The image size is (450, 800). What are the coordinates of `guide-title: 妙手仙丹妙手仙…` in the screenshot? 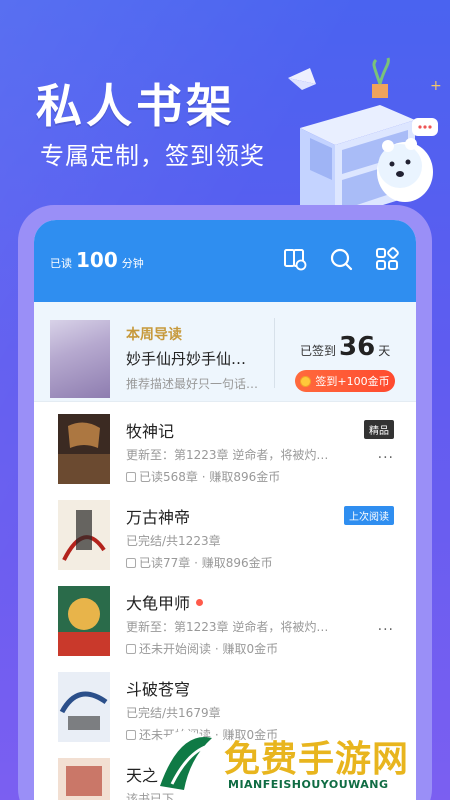 It's located at (186, 358).